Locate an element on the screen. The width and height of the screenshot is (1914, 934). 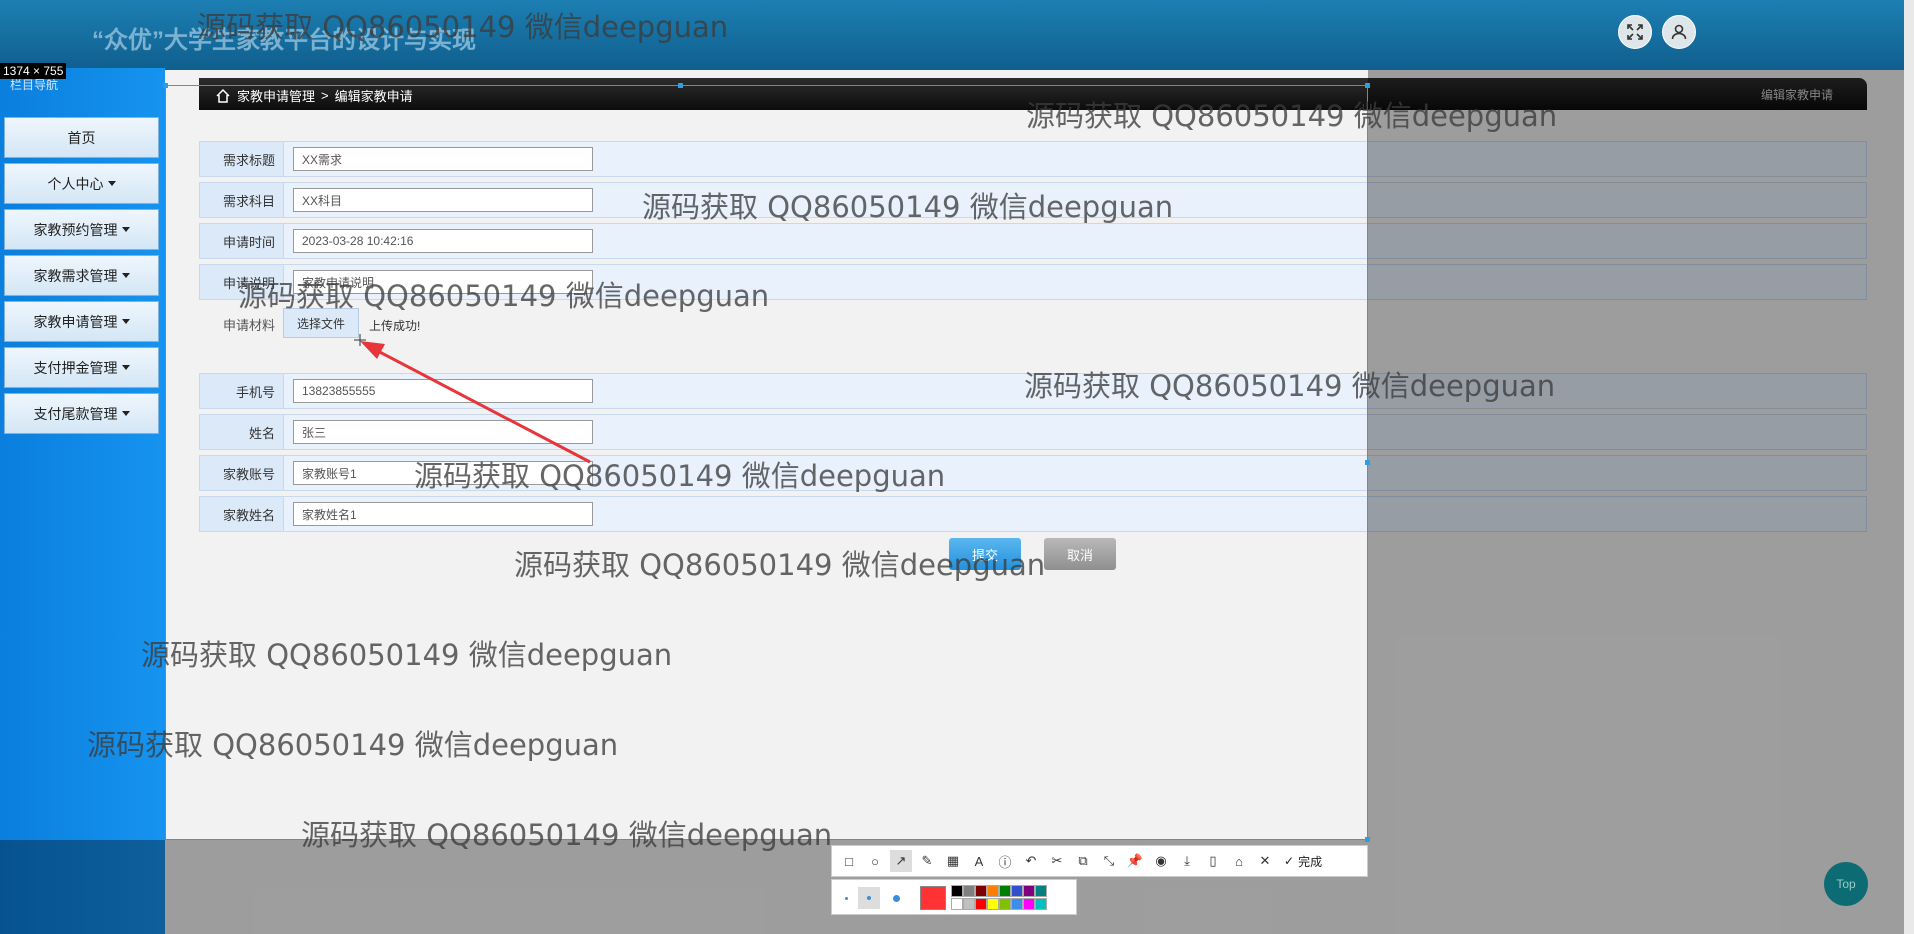
stroke-medium-option is located at coordinates (869, 898).